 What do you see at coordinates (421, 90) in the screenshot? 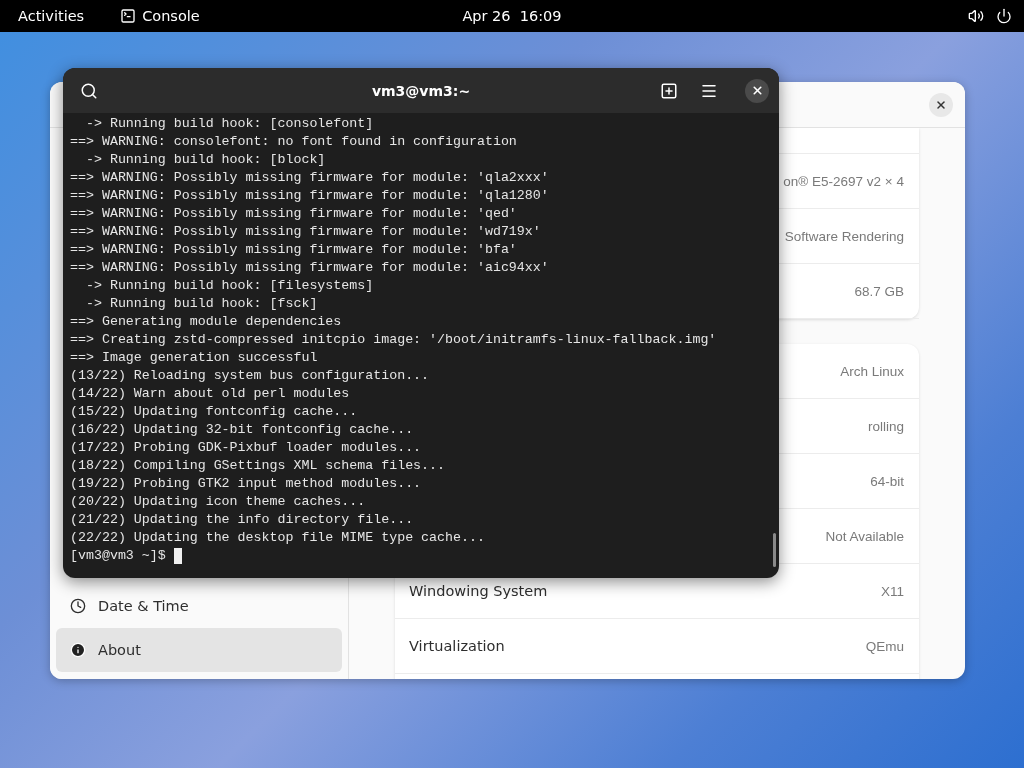
I see `window-title: vm3@vm3:~` at bounding box center [421, 90].